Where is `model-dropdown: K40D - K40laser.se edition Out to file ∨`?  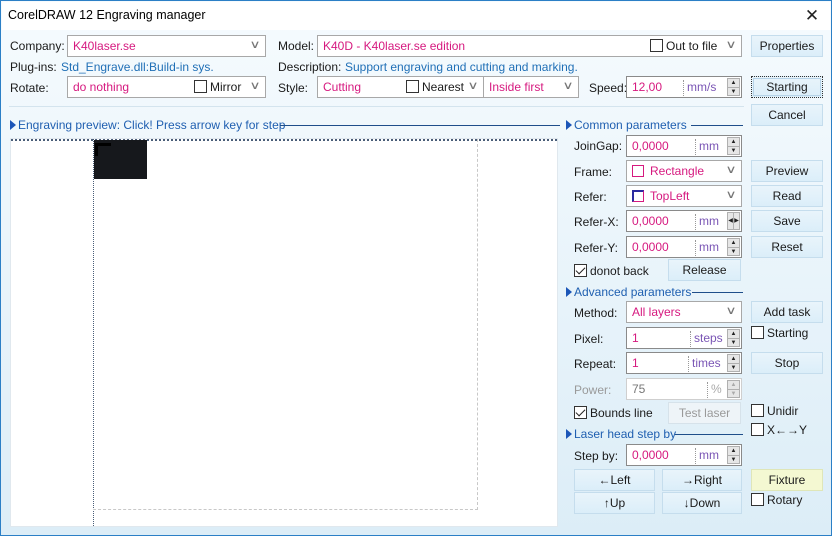
model-dropdown: K40D - K40laser.se edition Out to file ∨ is located at coordinates (529, 46).